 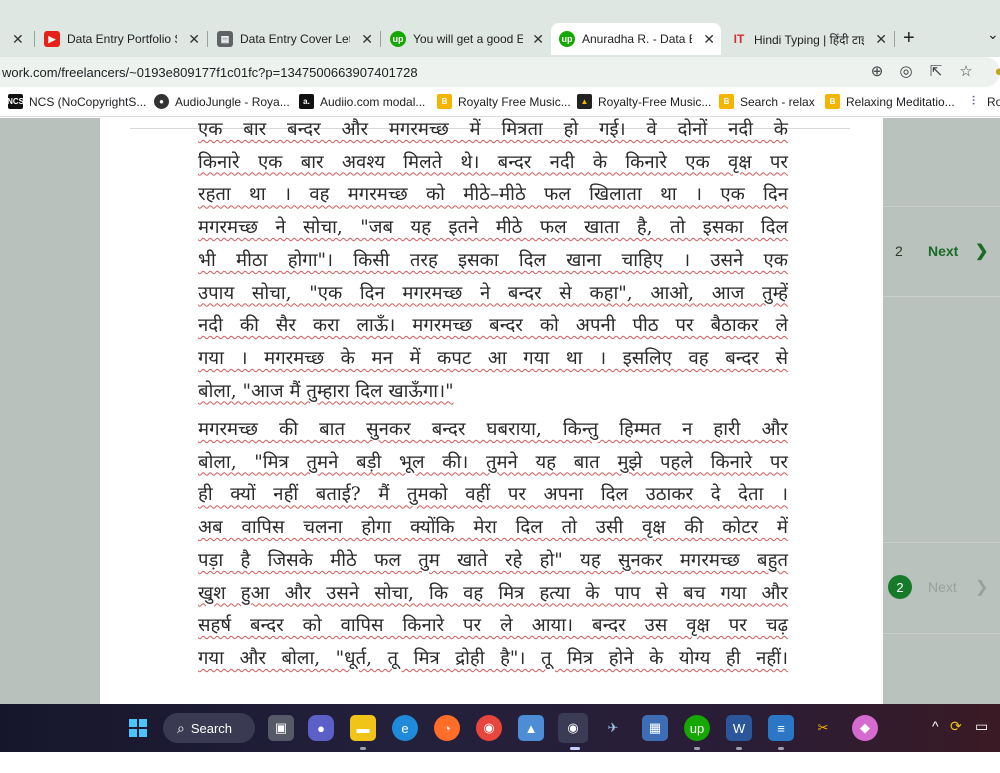 What do you see at coordinates (447, 728) in the screenshot?
I see `firefox-icon: ◔` at bounding box center [447, 728].